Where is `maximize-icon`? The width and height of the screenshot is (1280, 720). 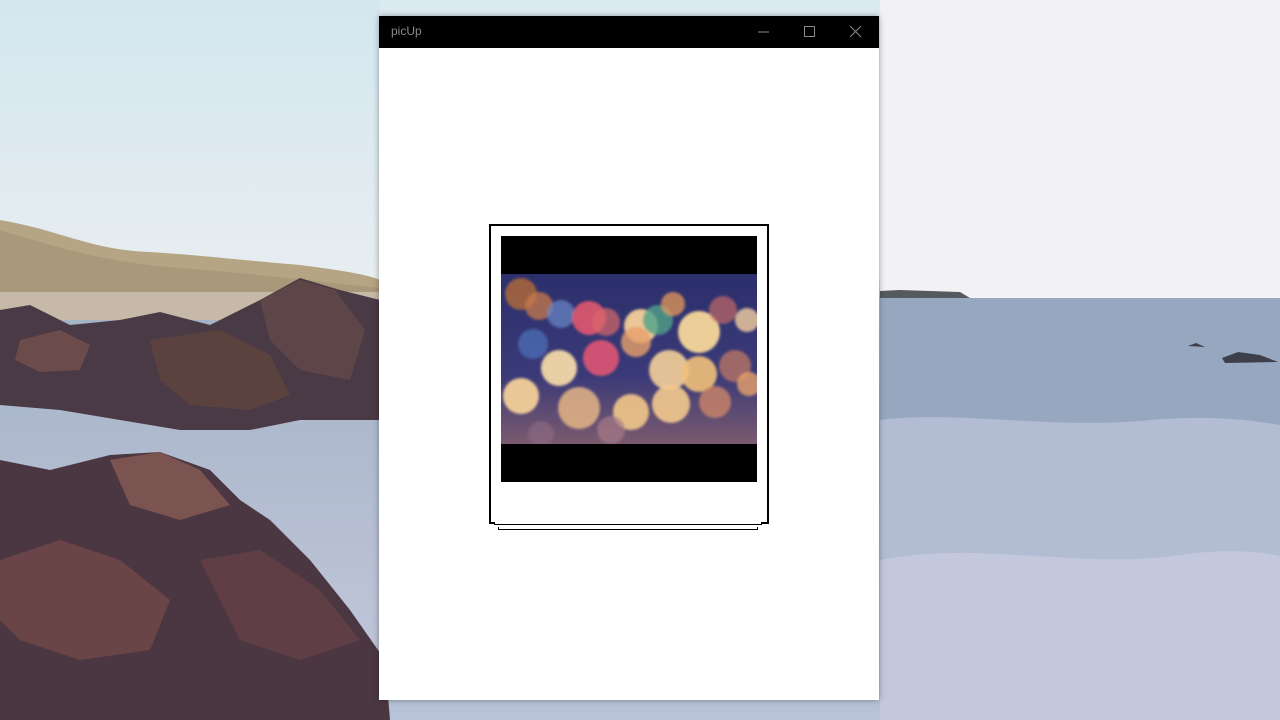 maximize-icon is located at coordinates (809, 31).